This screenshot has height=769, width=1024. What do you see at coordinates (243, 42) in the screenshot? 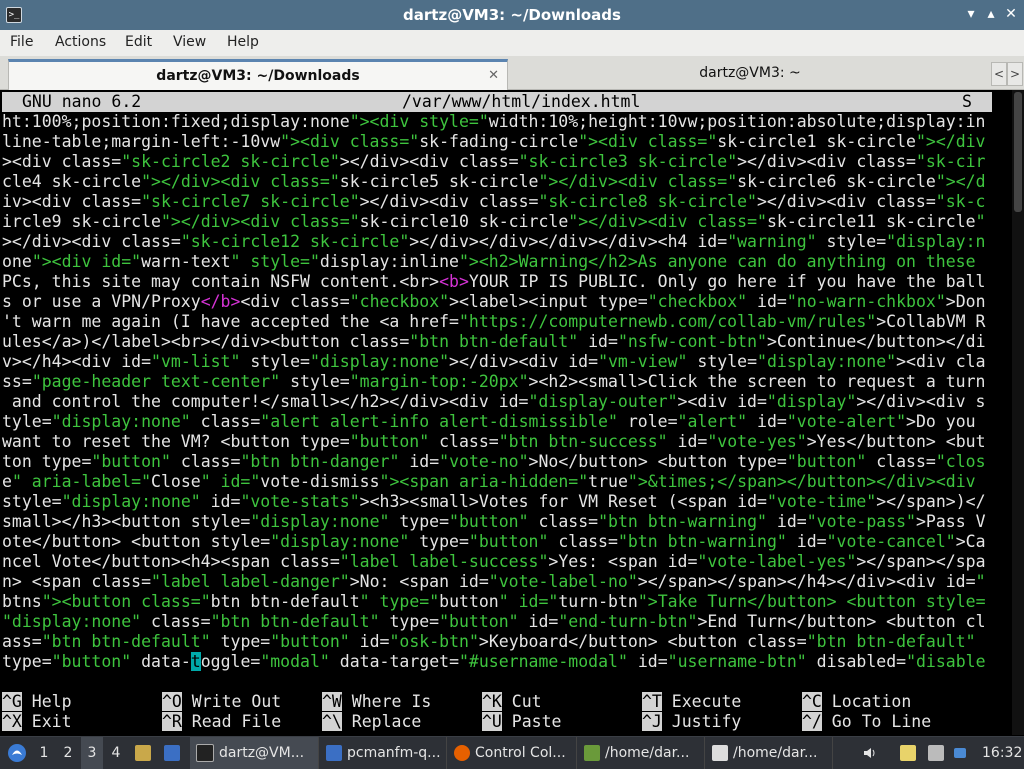
I see `menu-help: Help` at bounding box center [243, 42].